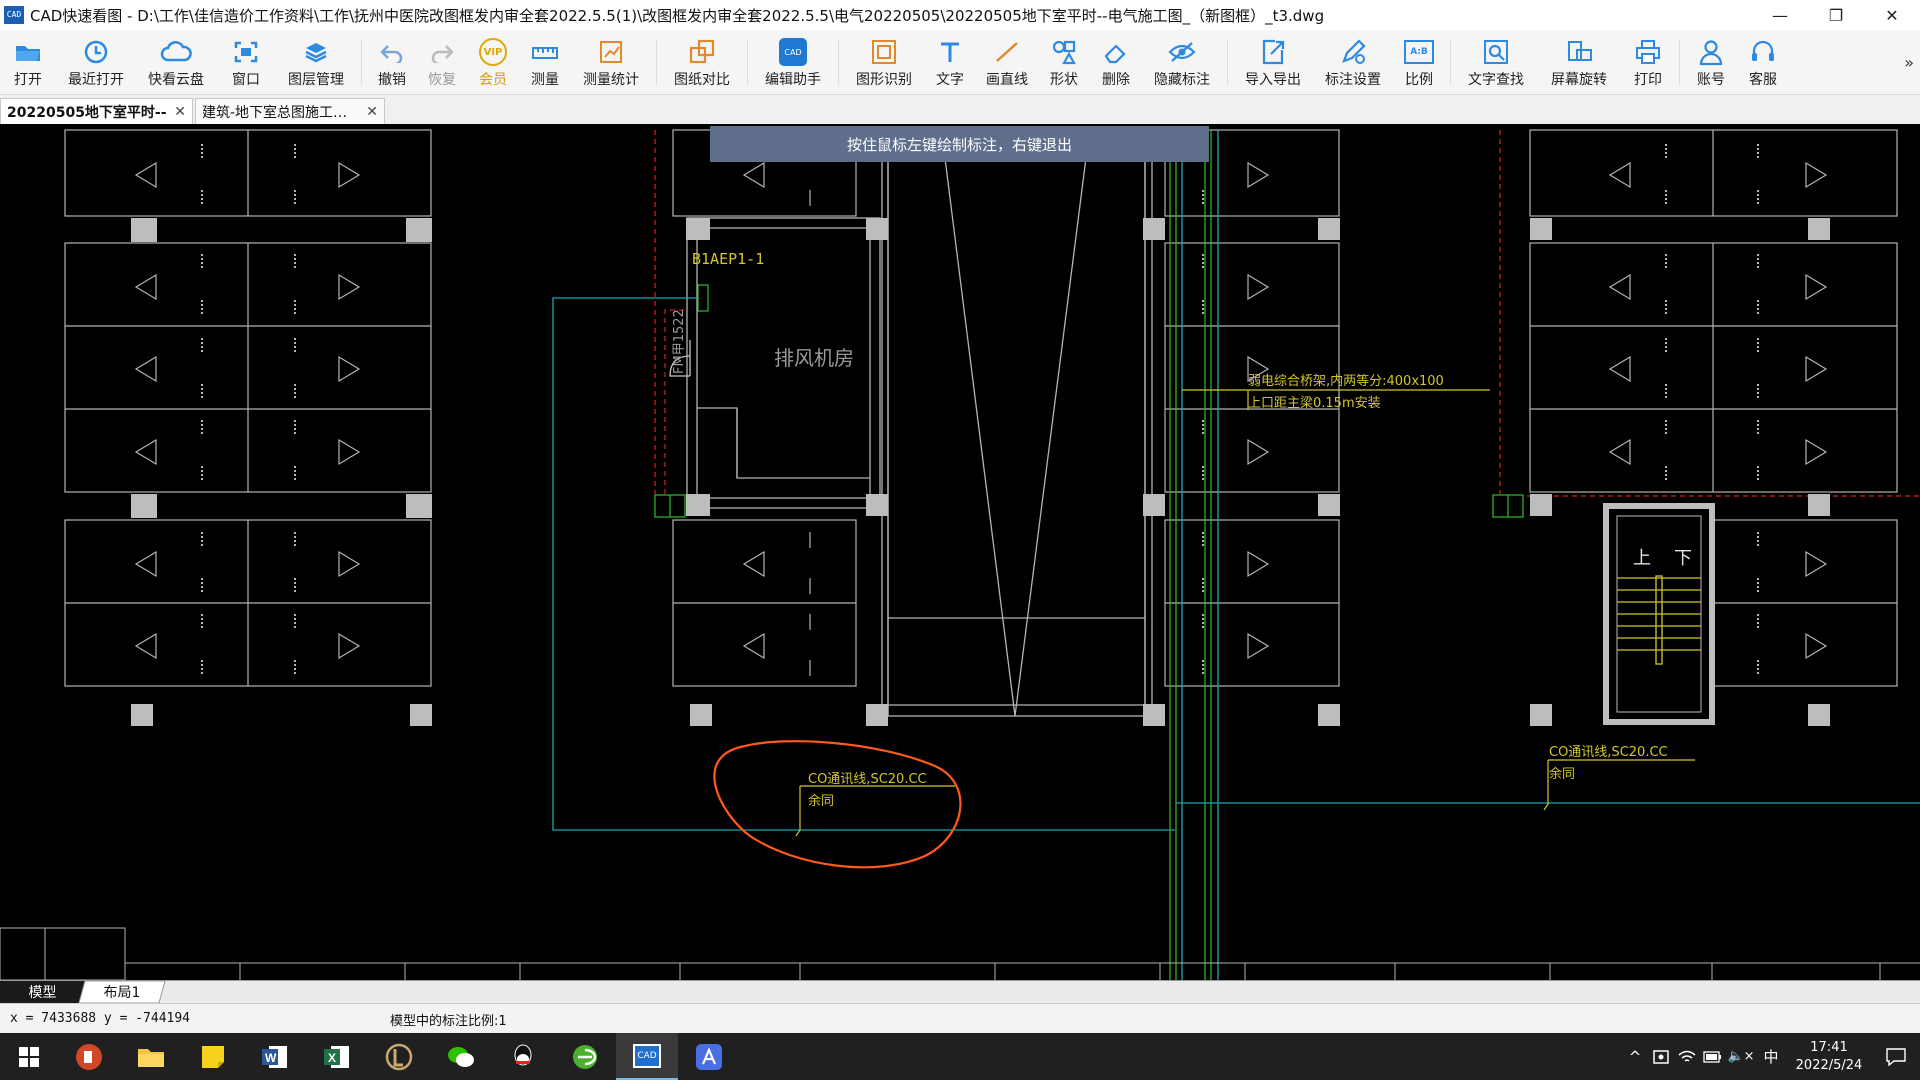  What do you see at coordinates (1496, 52) in the screenshot?
I see `text-search-icon` at bounding box center [1496, 52].